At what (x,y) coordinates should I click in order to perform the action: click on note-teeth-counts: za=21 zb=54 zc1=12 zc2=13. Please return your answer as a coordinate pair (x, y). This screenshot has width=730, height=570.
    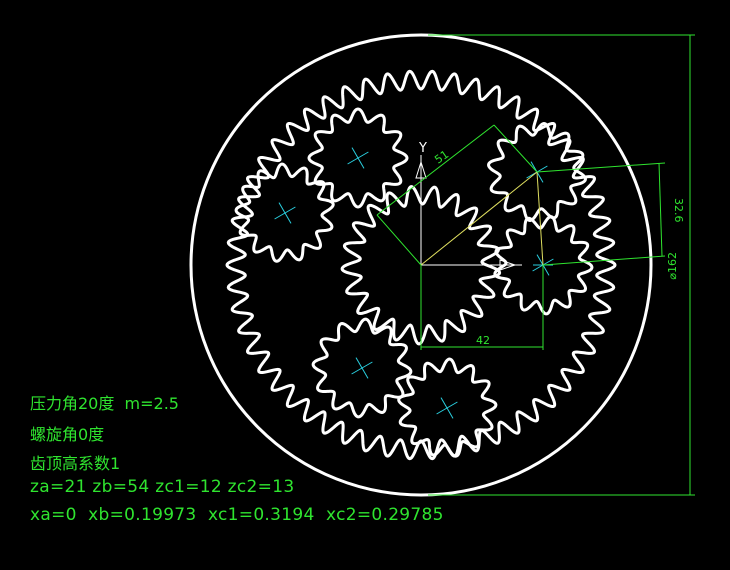
    Looking at the image, I should click on (162, 487).